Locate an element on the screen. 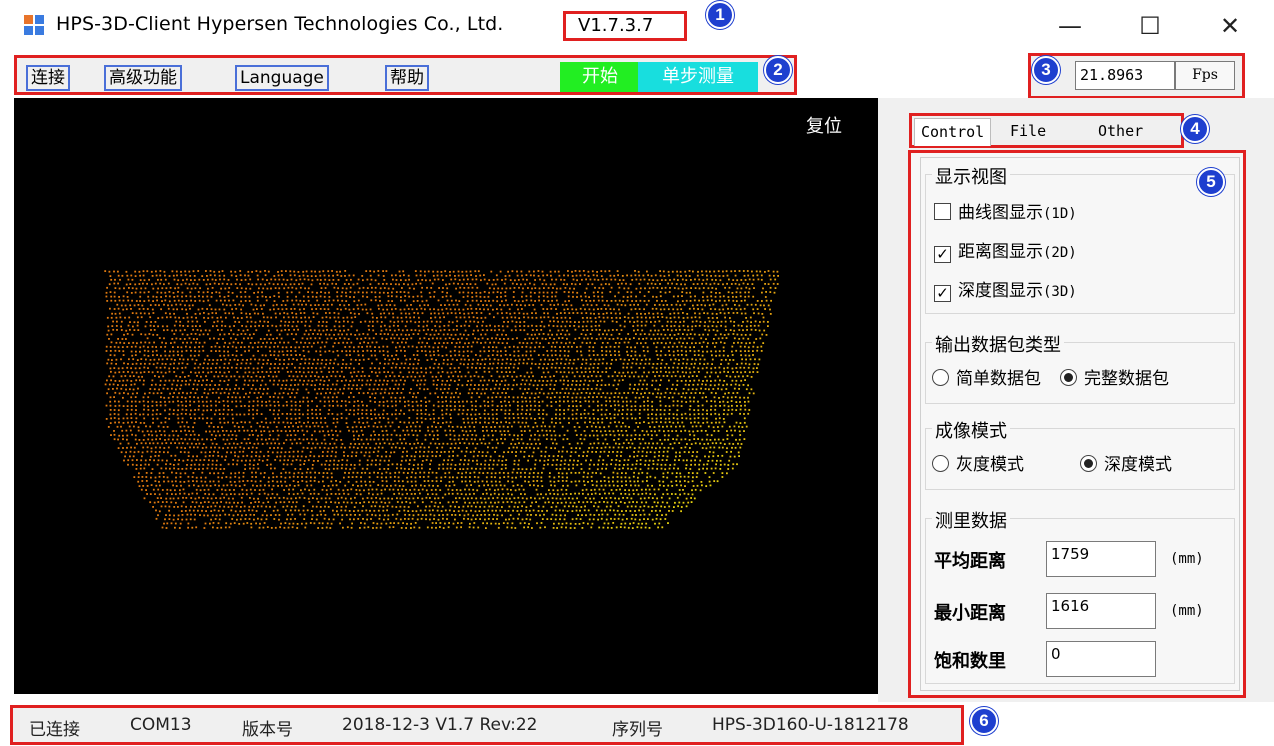  version-number-value: 2018-12-3 V1.7 Rev:22 is located at coordinates (440, 725).